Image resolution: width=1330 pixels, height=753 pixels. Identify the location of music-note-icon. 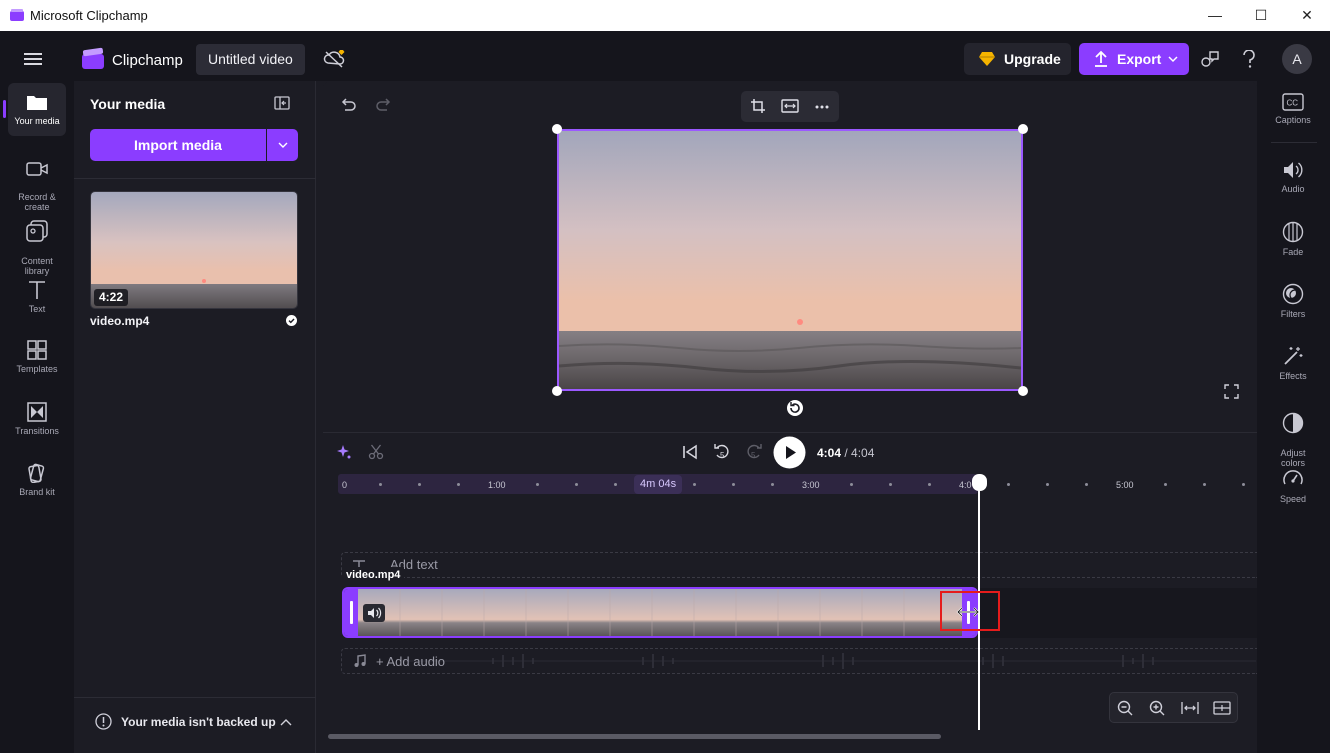
(360, 660).